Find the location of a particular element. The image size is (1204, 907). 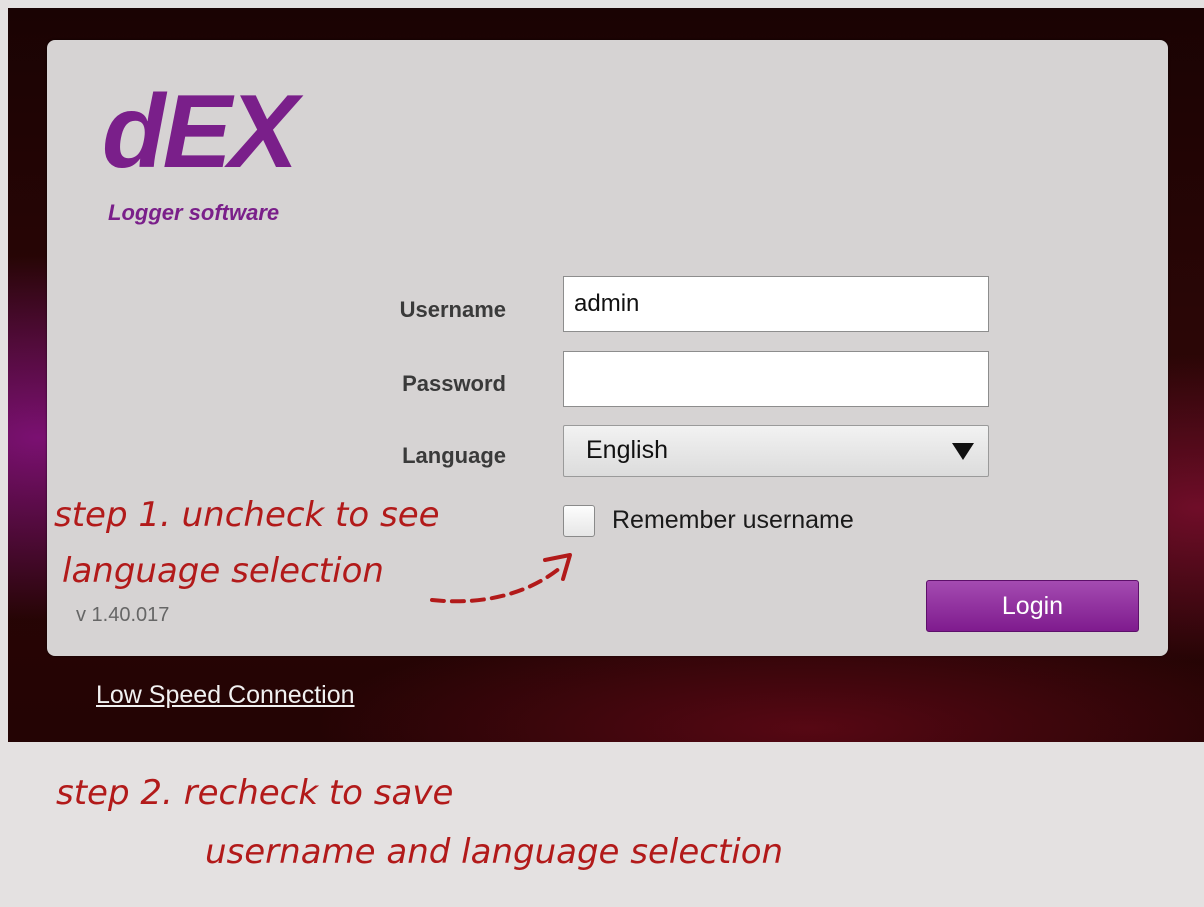

logo-subtitle: Logger software is located at coordinates (194, 212).